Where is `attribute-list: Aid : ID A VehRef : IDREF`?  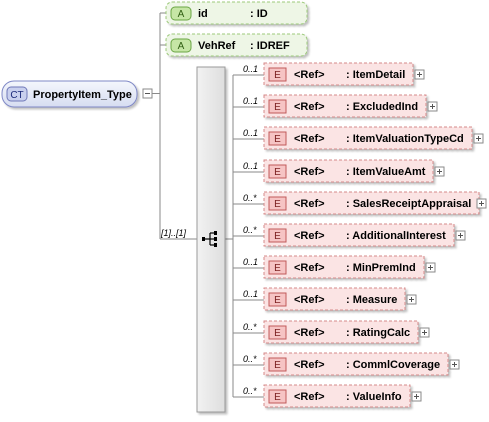 attribute-list: Aid : ID A VehRef : IDREF is located at coordinates (234, 29).